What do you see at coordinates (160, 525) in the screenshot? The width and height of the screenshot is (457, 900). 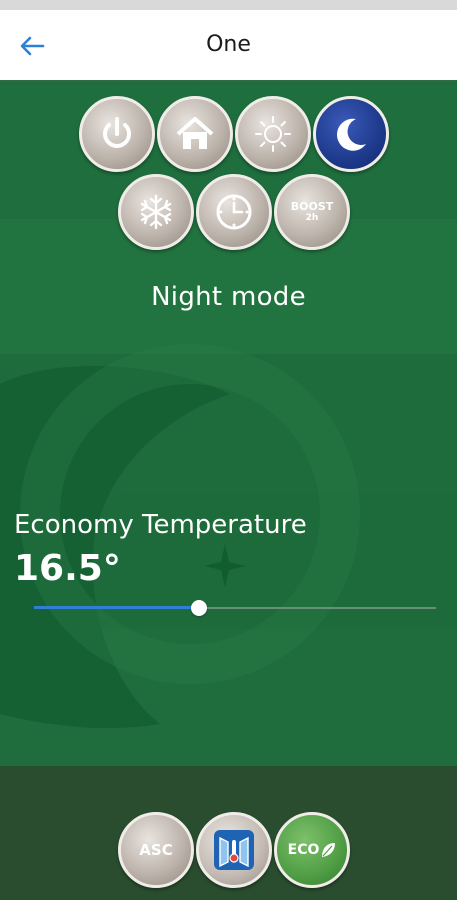 I see `temperature-label: Economy Temperature` at bounding box center [160, 525].